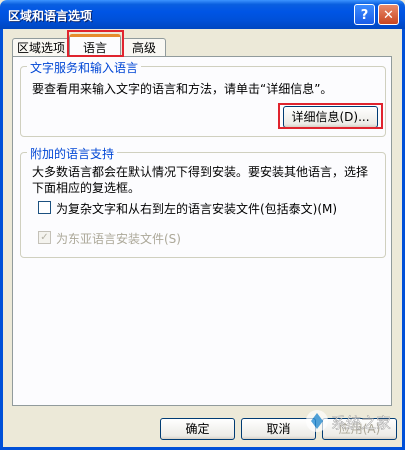  I want to click on close-icon: ✕, so click(388, 15).